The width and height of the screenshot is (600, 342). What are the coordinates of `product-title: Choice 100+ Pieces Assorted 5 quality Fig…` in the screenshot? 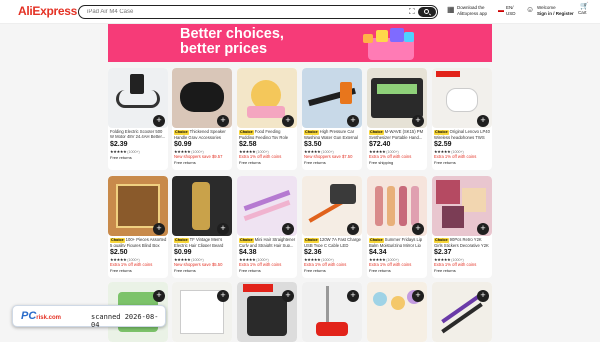 It's located at (138, 242).